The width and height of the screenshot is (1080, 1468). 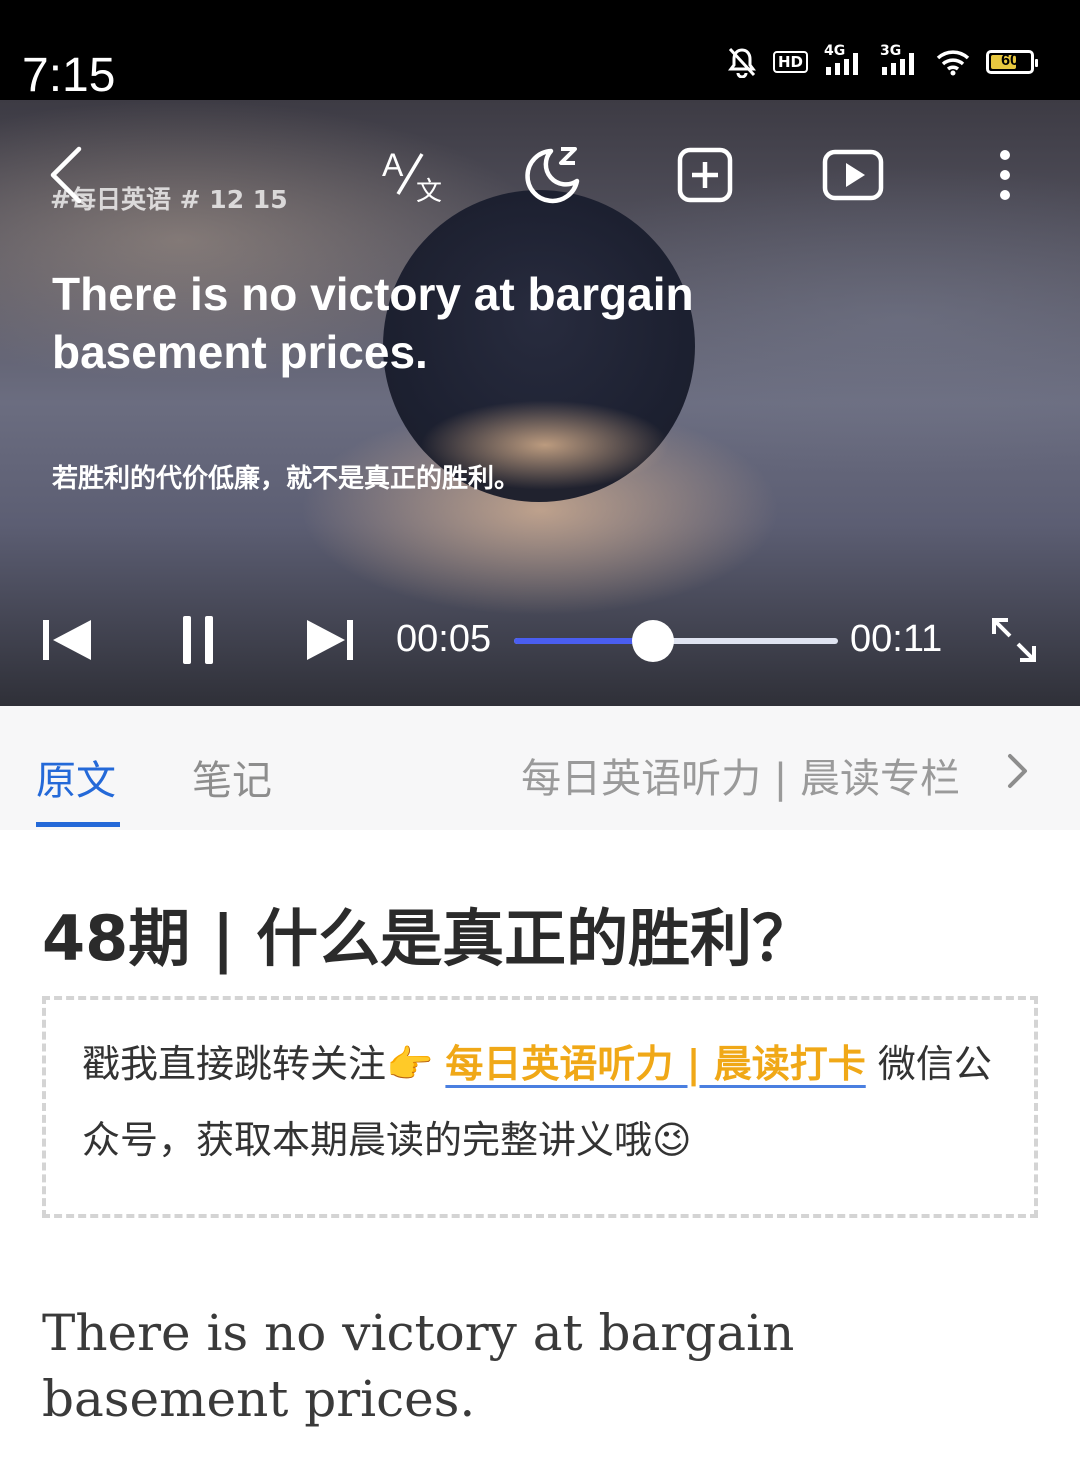 What do you see at coordinates (429, 191) in the screenshot?
I see `svg-text: 文` at bounding box center [429, 191].